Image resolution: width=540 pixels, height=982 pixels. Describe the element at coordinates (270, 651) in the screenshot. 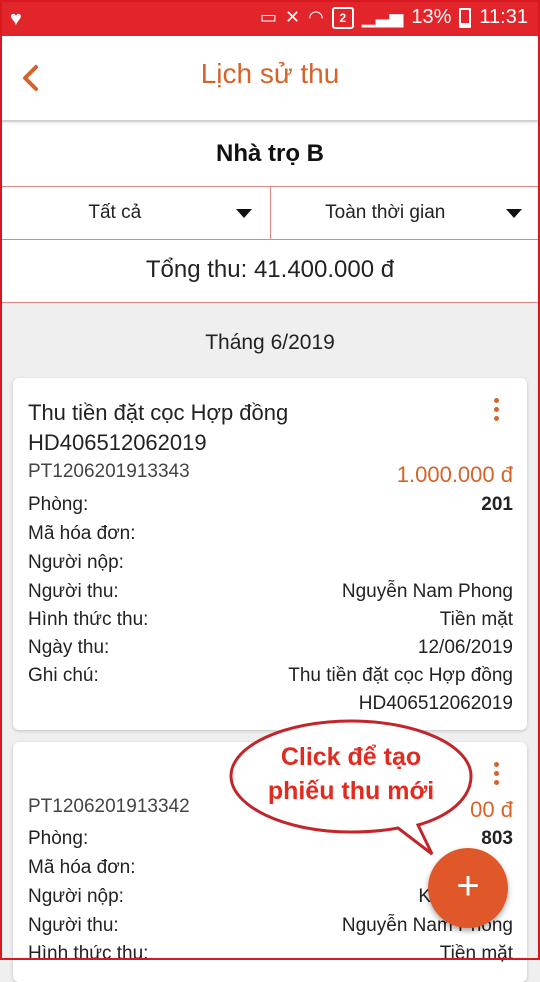

I see `field-date: Ngày thu: 12/06/2019` at that location.